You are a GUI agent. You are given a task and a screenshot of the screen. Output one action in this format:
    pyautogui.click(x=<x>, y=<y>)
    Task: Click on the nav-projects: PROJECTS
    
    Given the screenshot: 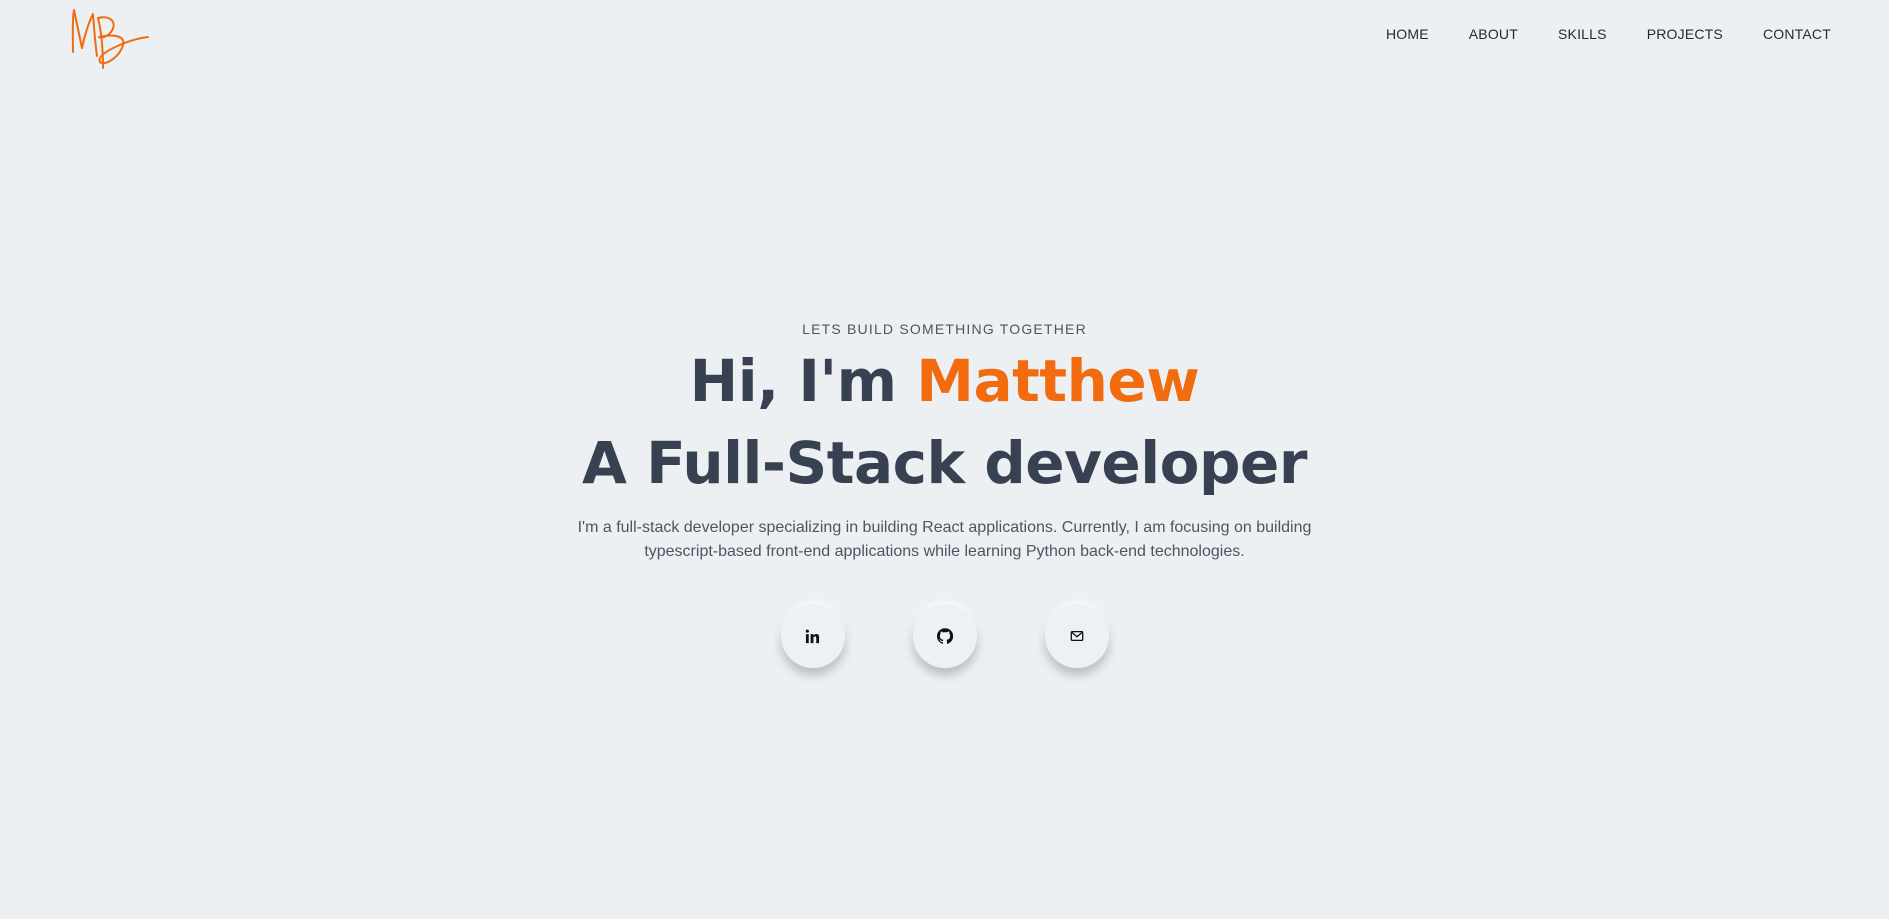 What is the action you would take?
    pyautogui.click(x=1685, y=34)
    